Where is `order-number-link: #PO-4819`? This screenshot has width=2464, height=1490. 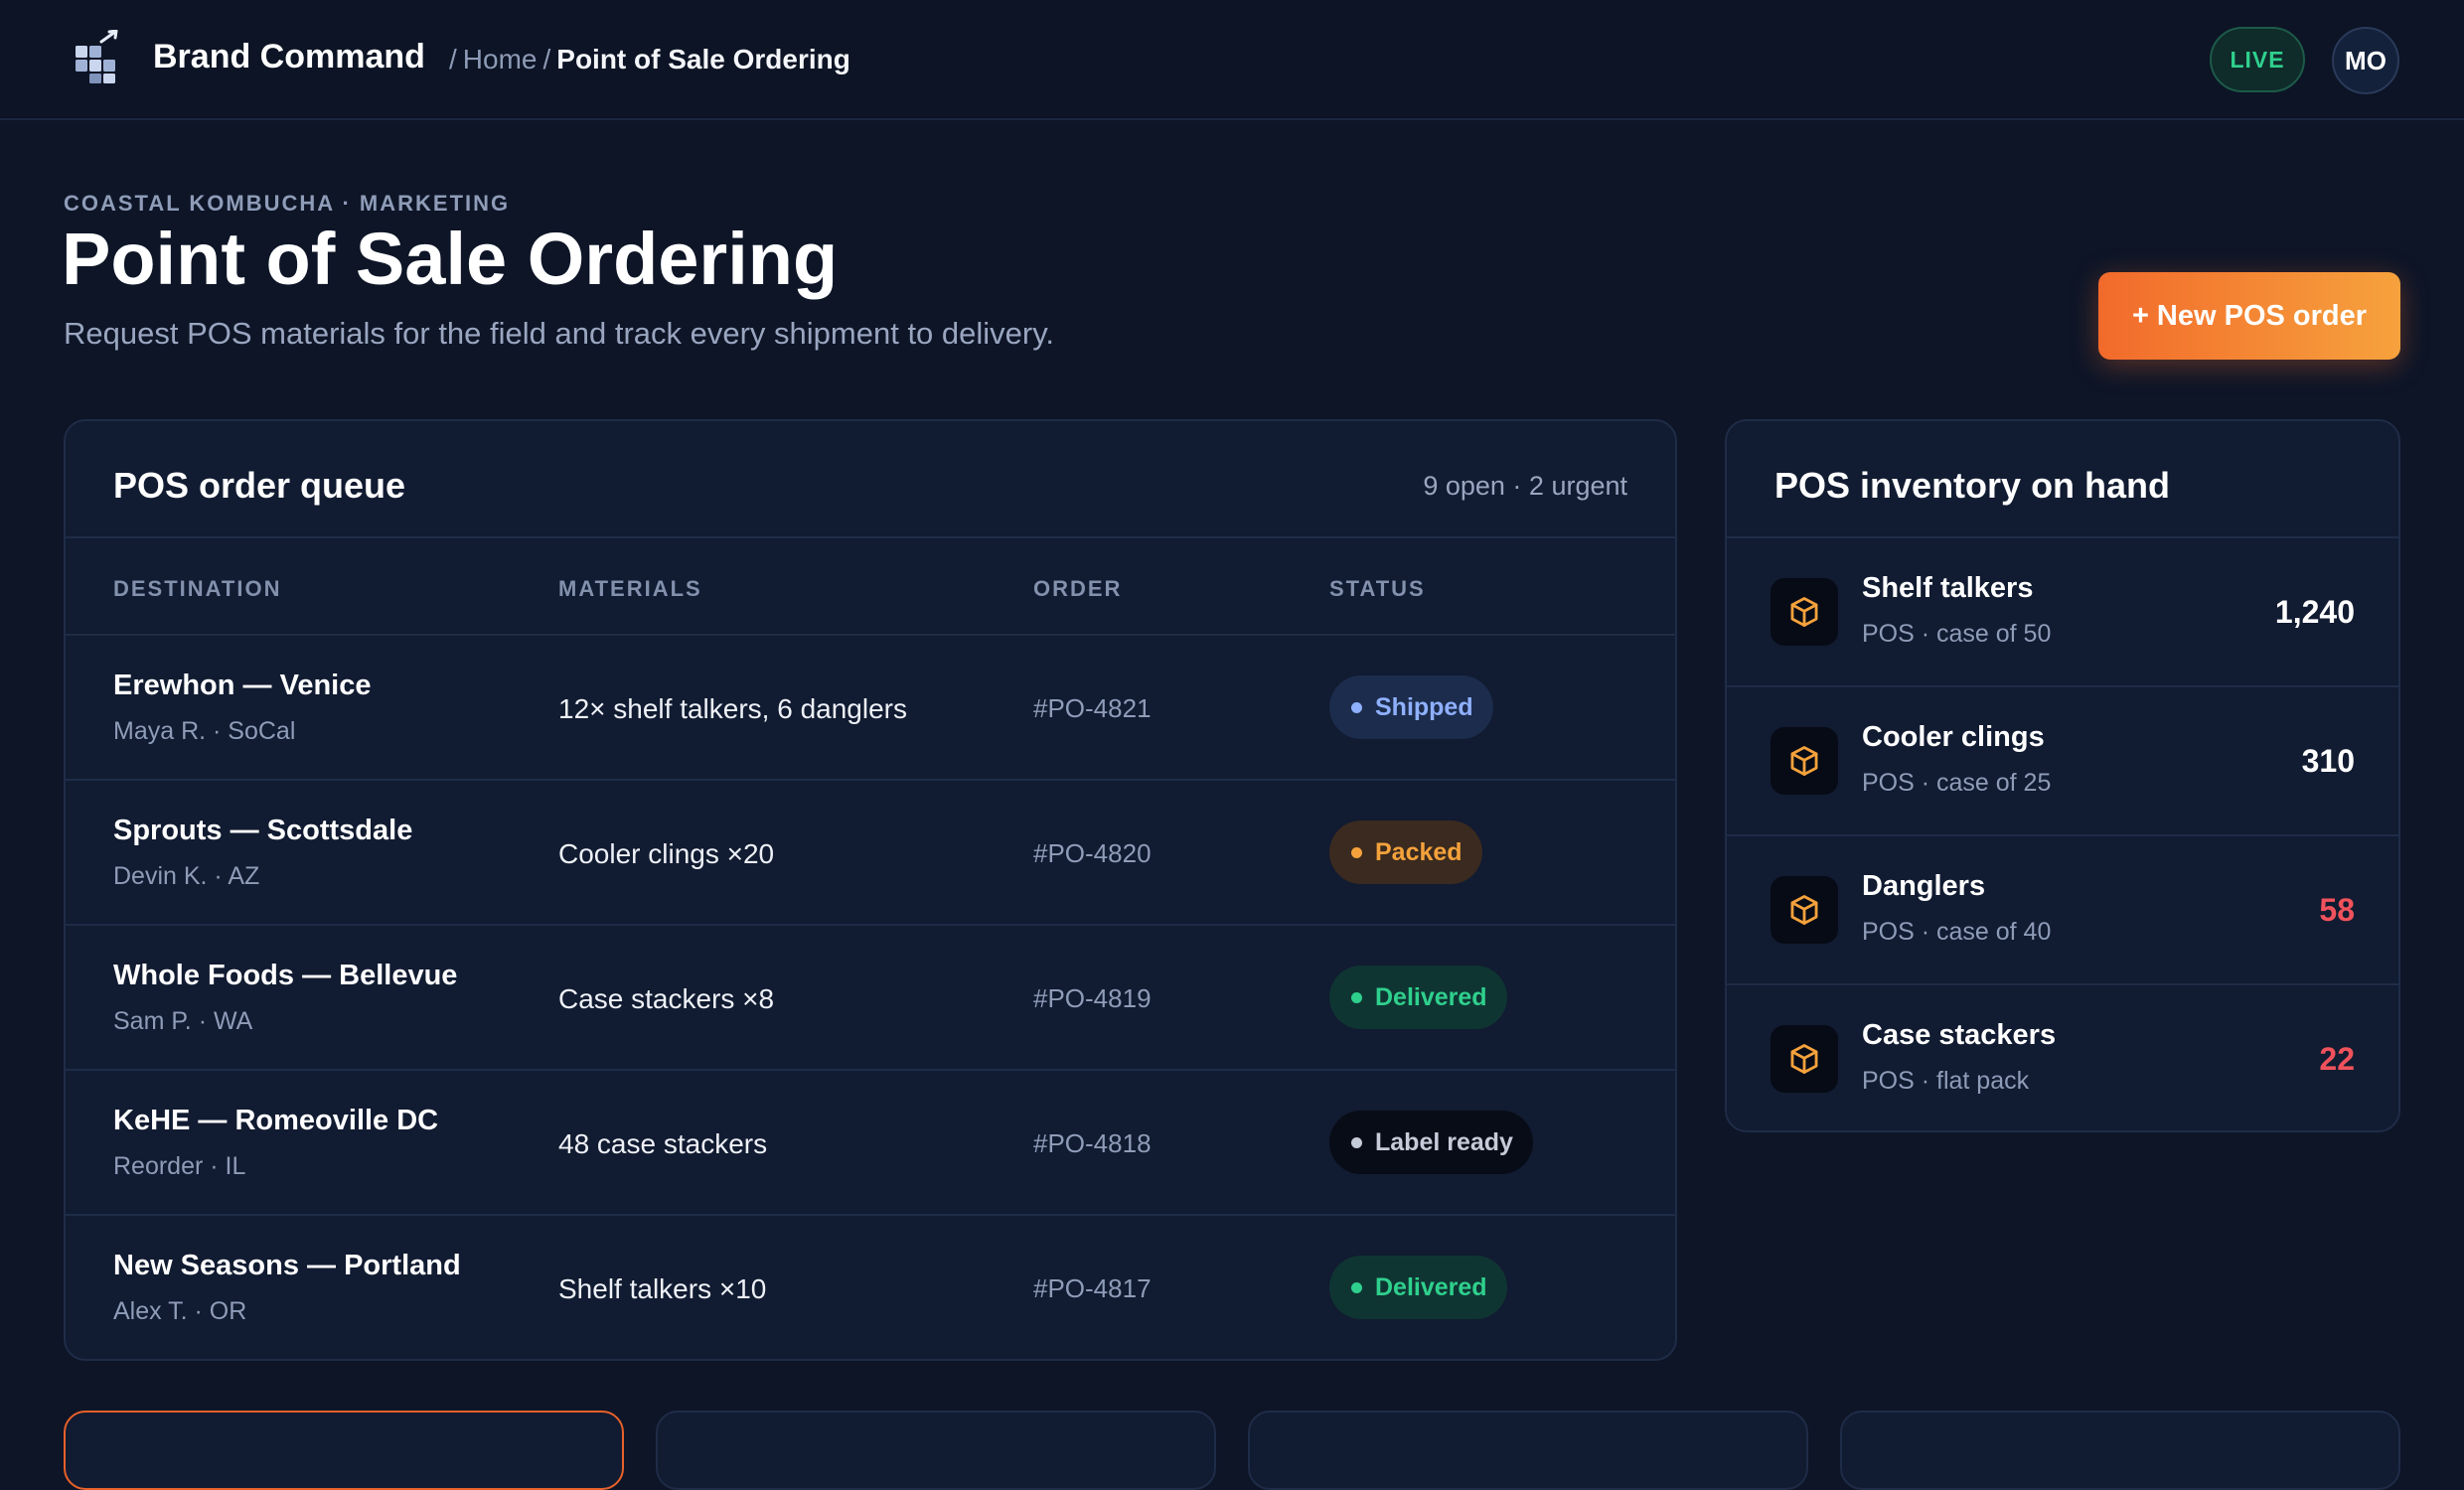 order-number-link: #PO-4819 is located at coordinates (1092, 999).